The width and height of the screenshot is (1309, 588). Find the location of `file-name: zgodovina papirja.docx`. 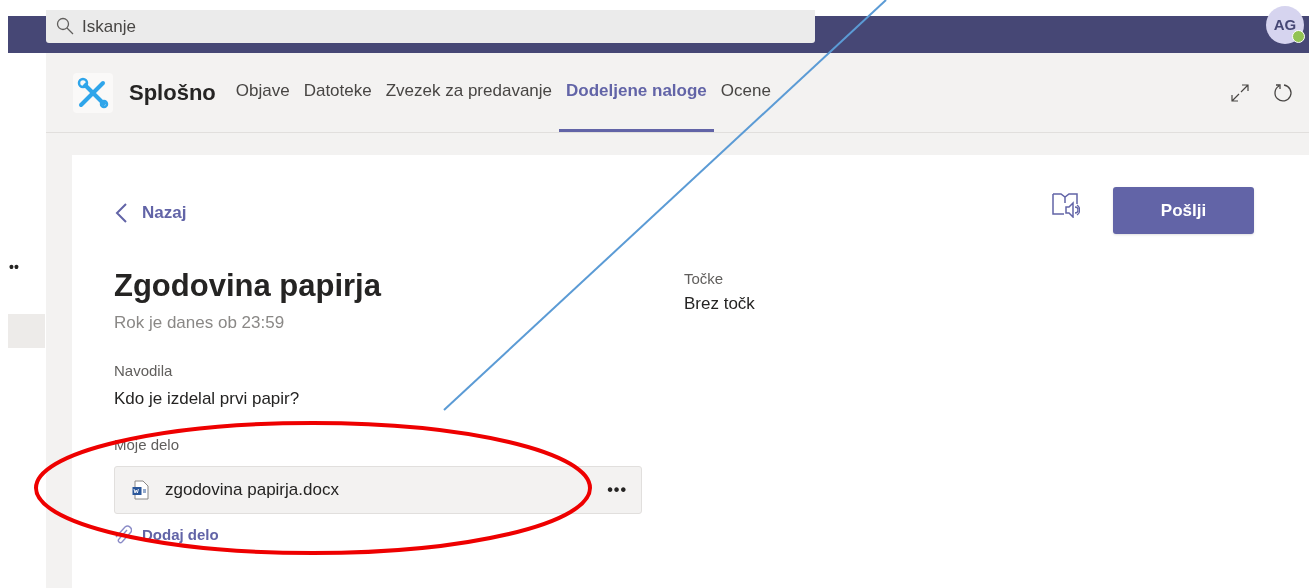

file-name: zgodovina papirja.docx is located at coordinates (252, 490).